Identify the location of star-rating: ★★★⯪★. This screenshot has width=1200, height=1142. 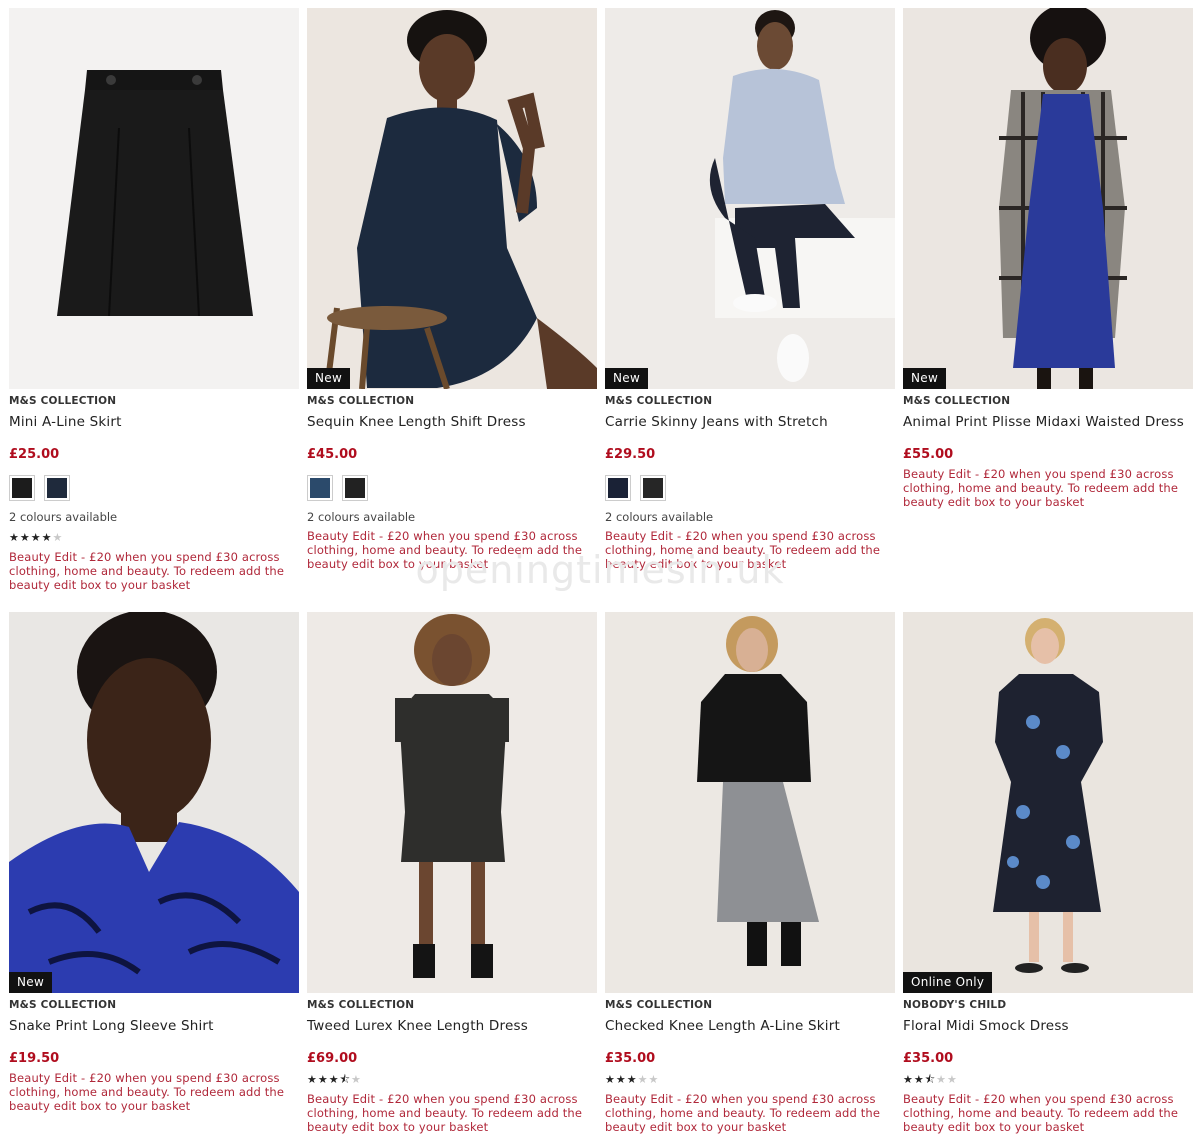
(452, 1080).